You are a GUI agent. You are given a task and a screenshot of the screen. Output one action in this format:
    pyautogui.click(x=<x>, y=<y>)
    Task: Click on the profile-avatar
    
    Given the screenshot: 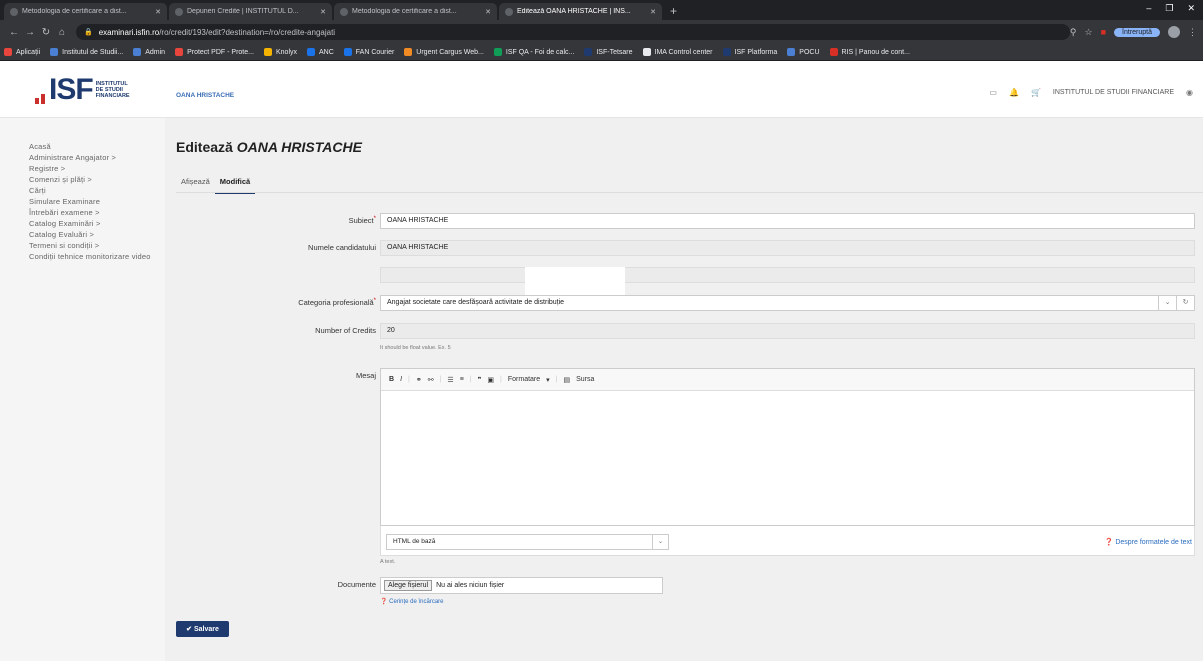 What is the action you would take?
    pyautogui.click(x=1174, y=32)
    